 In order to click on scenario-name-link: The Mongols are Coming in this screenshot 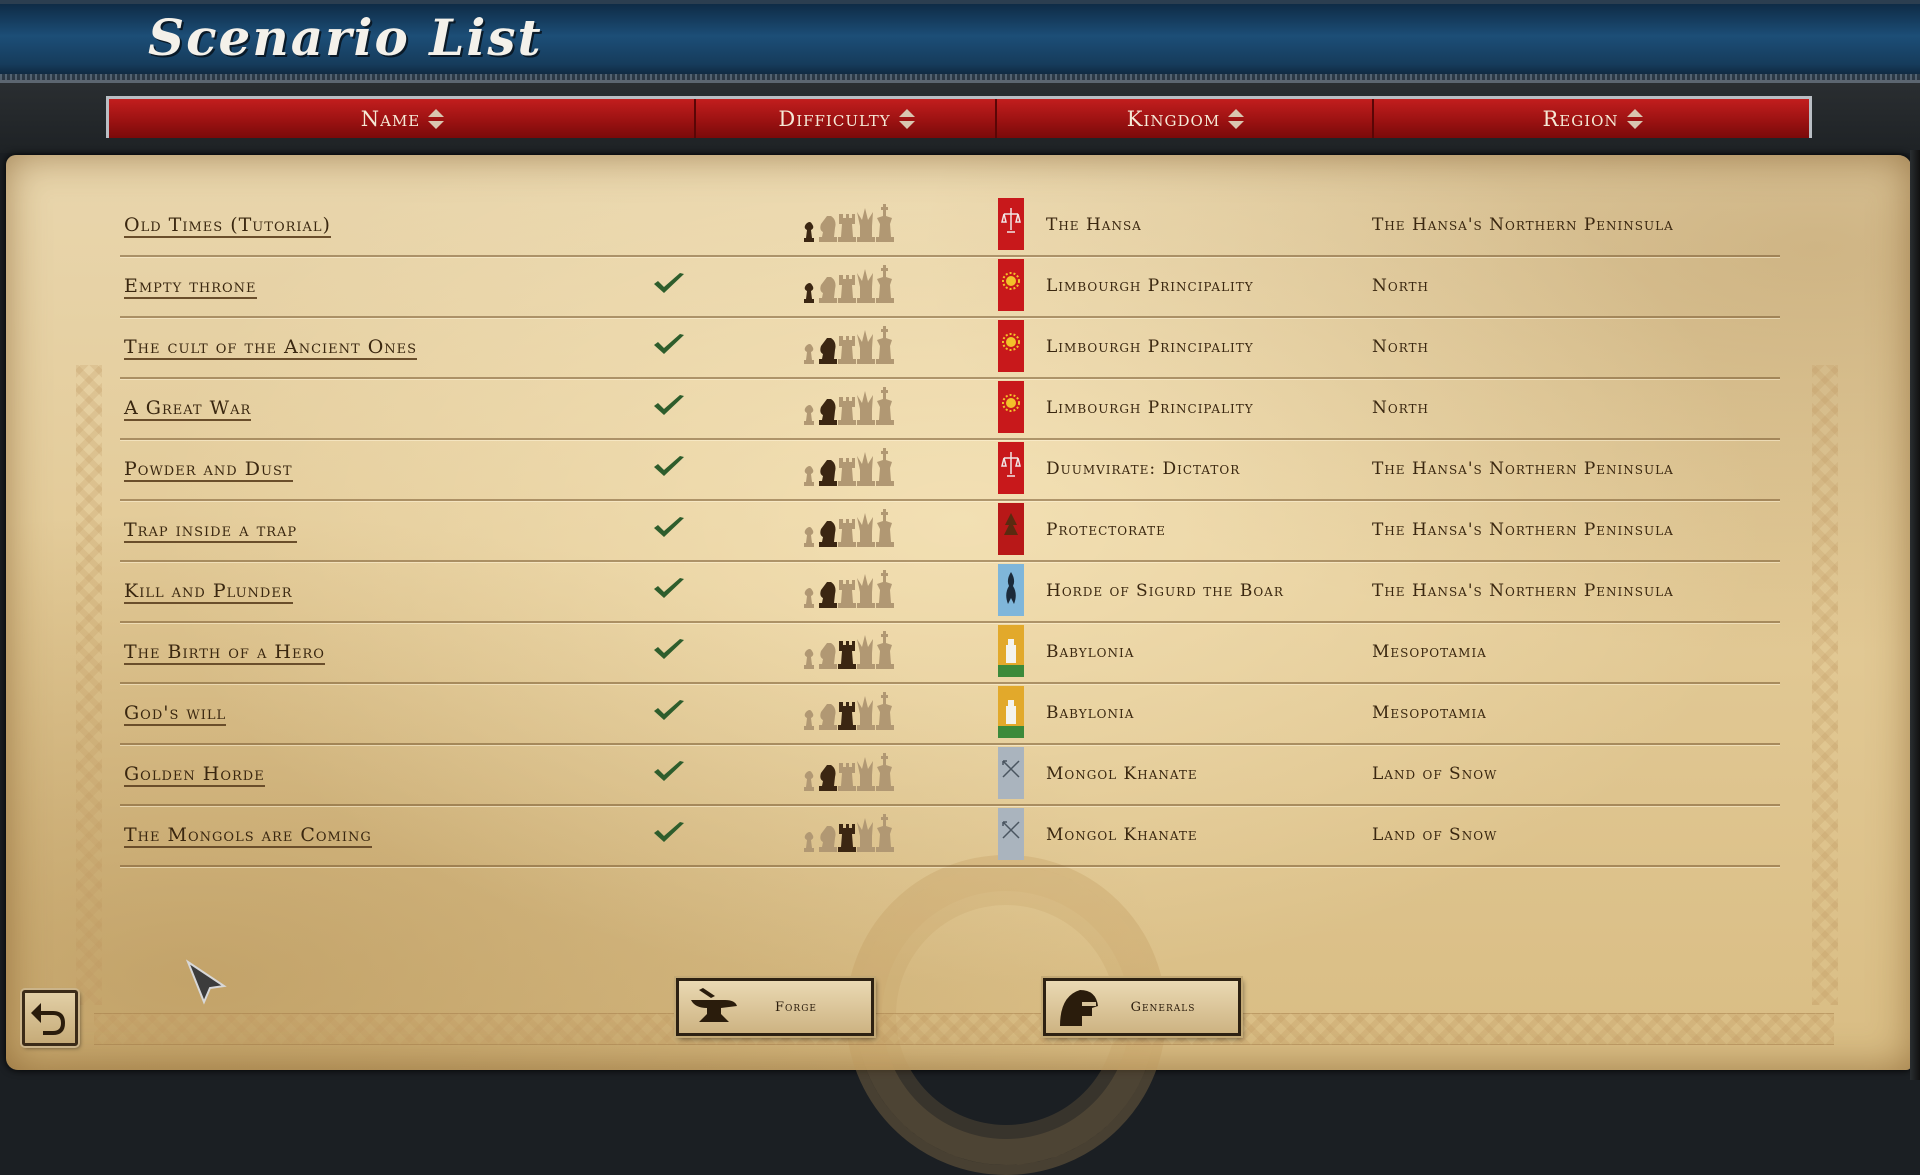, I will do `click(248, 836)`.